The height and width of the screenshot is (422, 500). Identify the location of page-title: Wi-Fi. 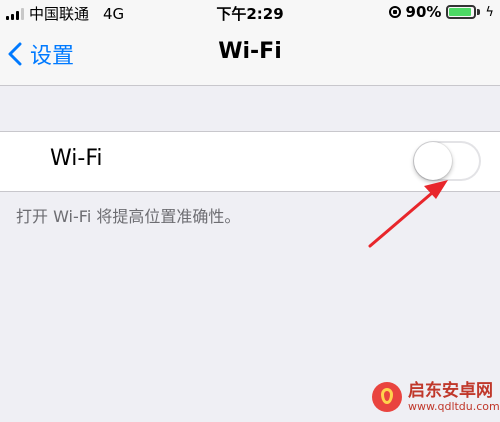
(250, 51).